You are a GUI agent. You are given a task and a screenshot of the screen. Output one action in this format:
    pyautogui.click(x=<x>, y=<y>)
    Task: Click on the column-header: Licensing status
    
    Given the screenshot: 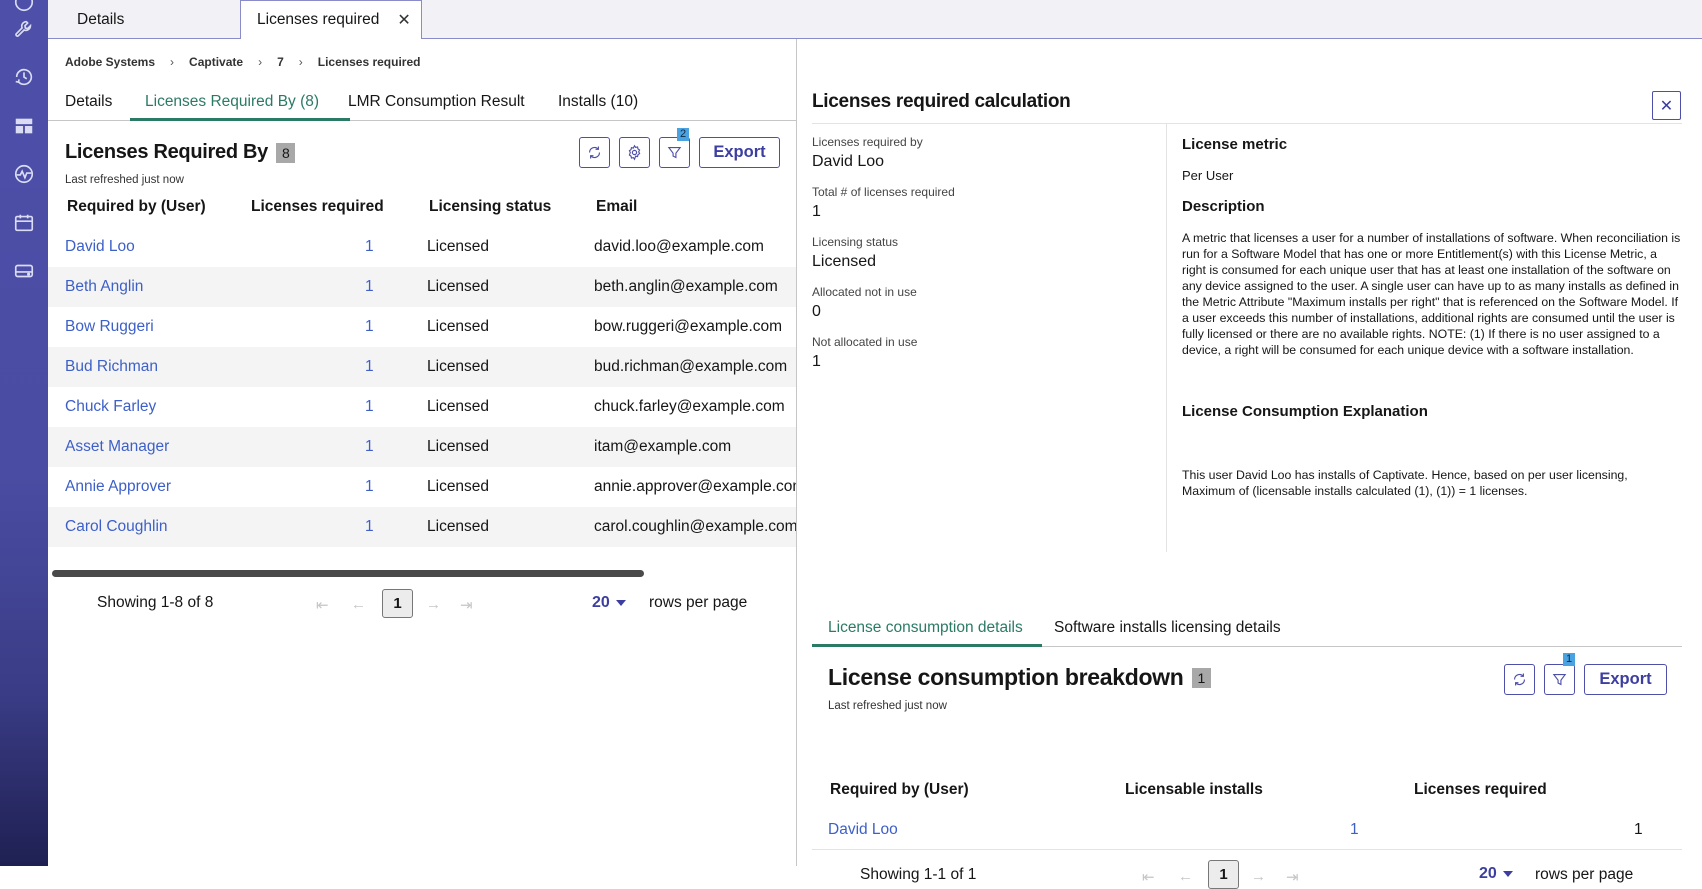 What is the action you would take?
    pyautogui.click(x=490, y=207)
    